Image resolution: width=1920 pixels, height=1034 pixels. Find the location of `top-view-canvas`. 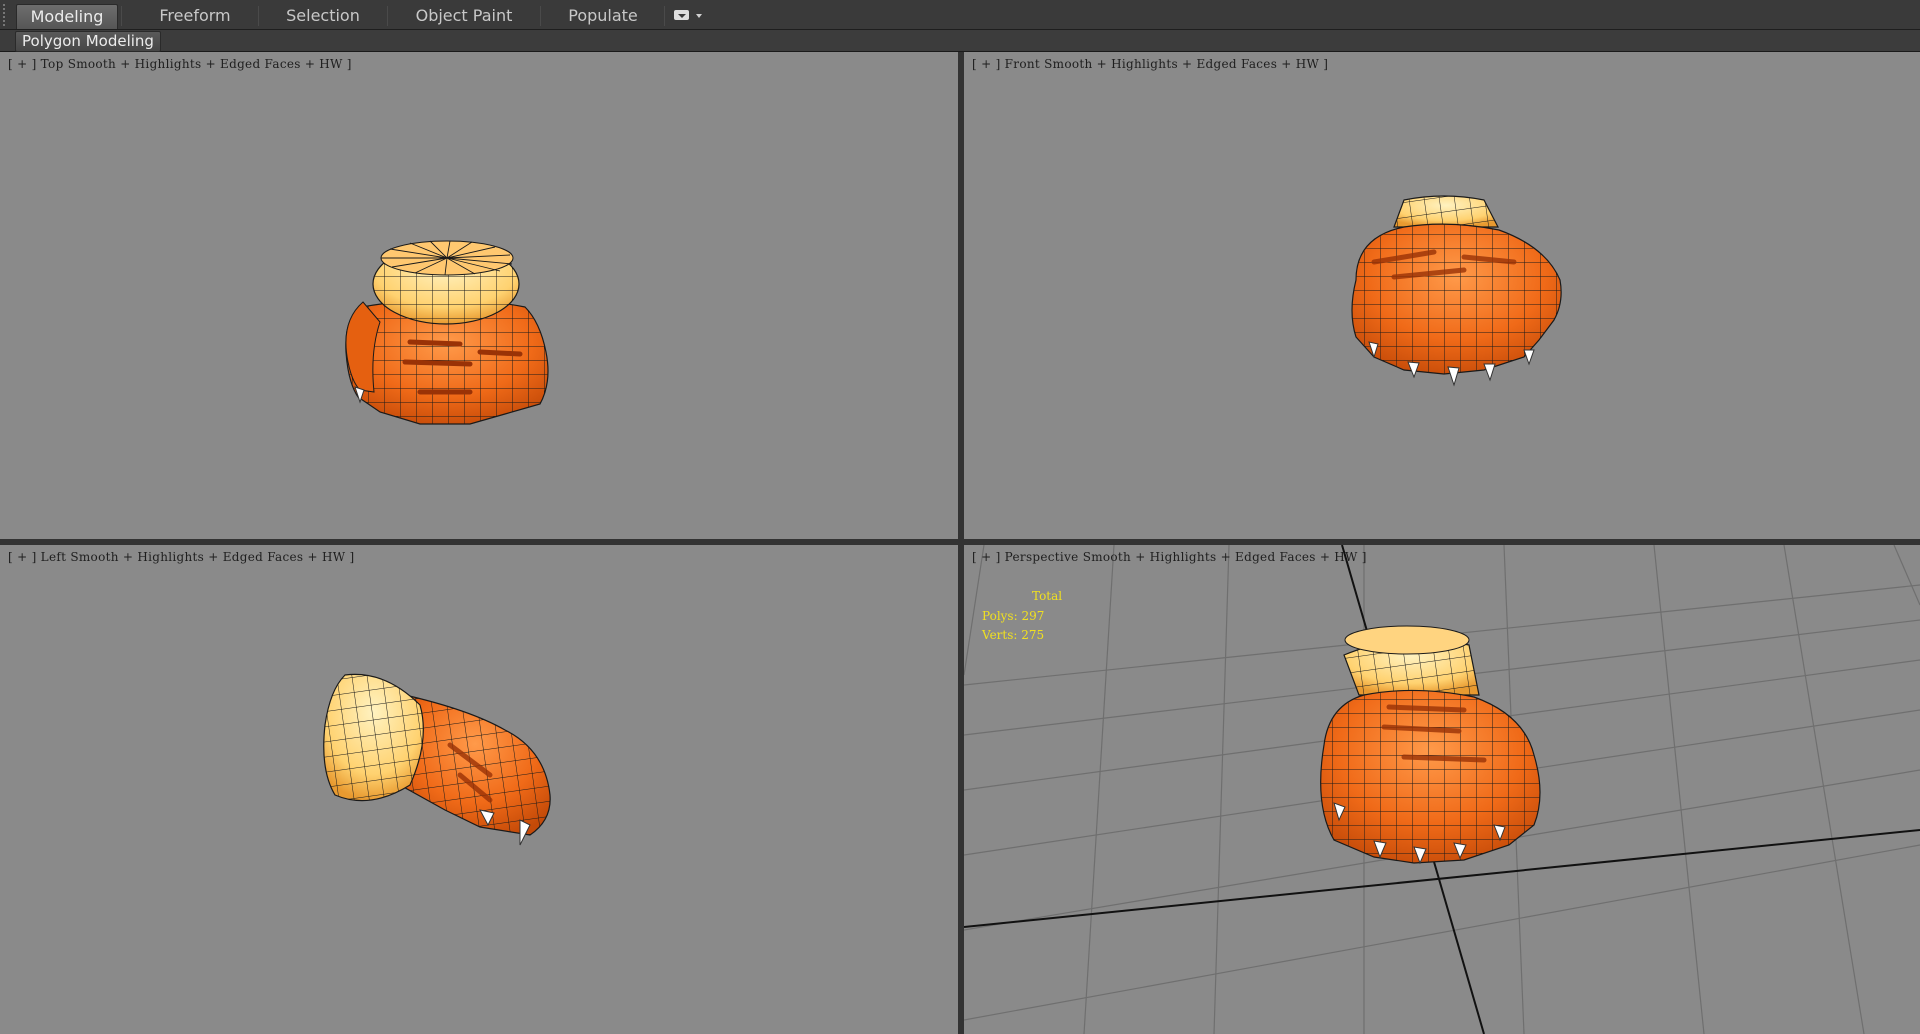

top-view-canvas is located at coordinates (447, 332).